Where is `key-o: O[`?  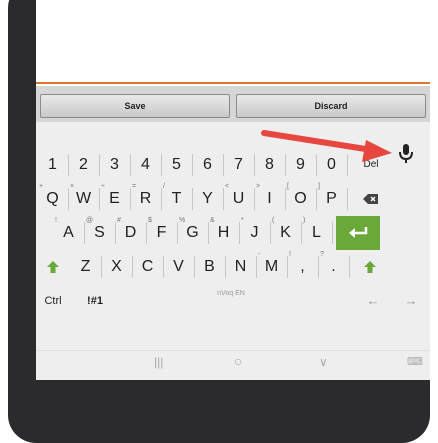 key-o: O[ is located at coordinates (300, 199).